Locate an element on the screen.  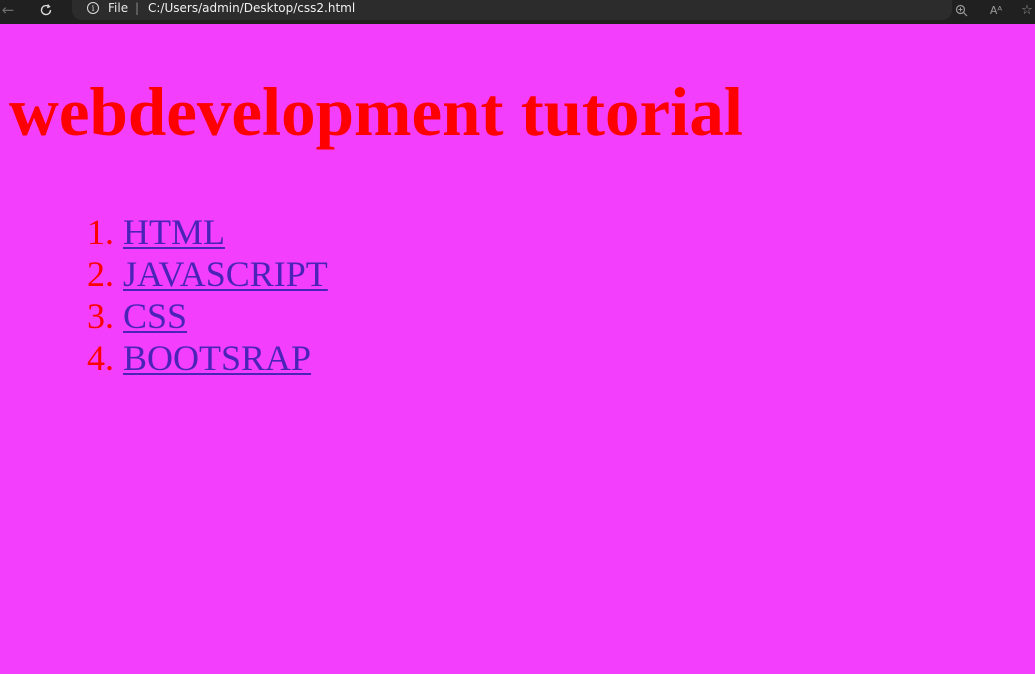
info-icon: i is located at coordinates (93, 8).